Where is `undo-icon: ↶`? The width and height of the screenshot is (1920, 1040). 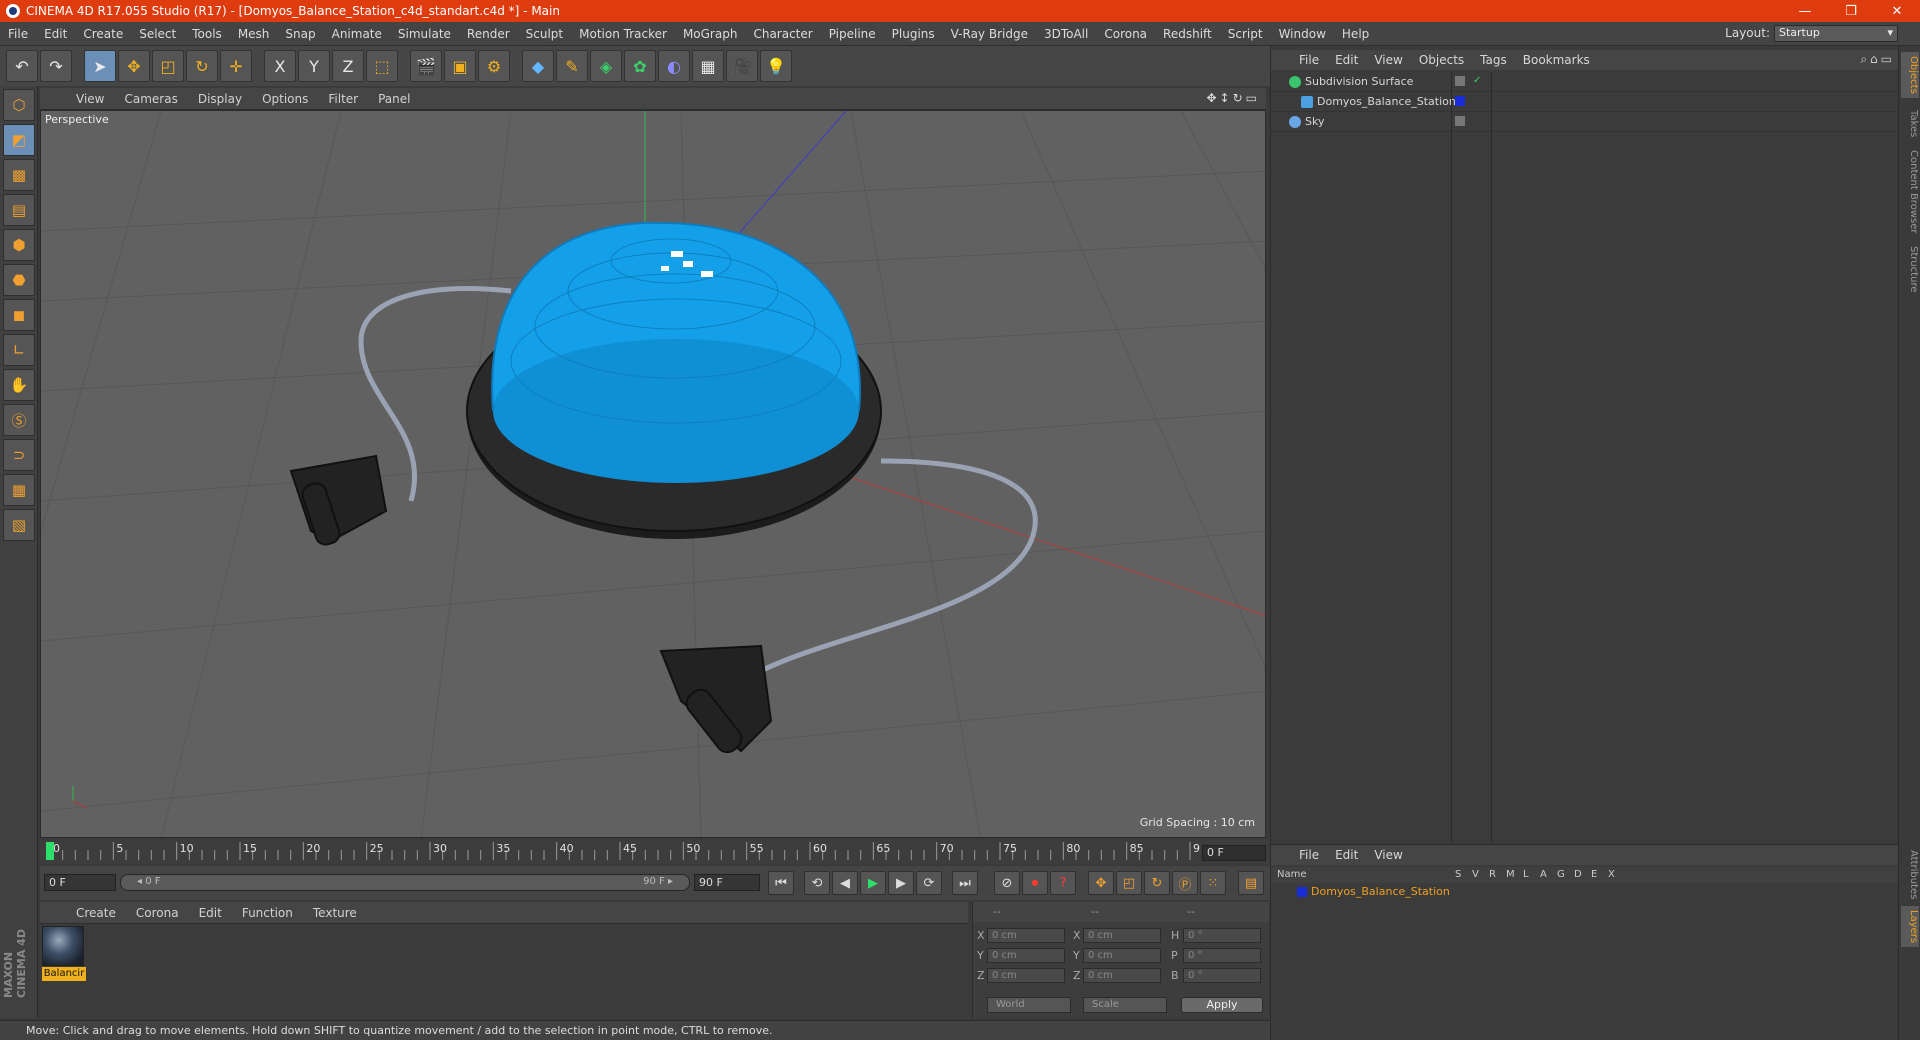
undo-icon: ↶ is located at coordinates (22, 66).